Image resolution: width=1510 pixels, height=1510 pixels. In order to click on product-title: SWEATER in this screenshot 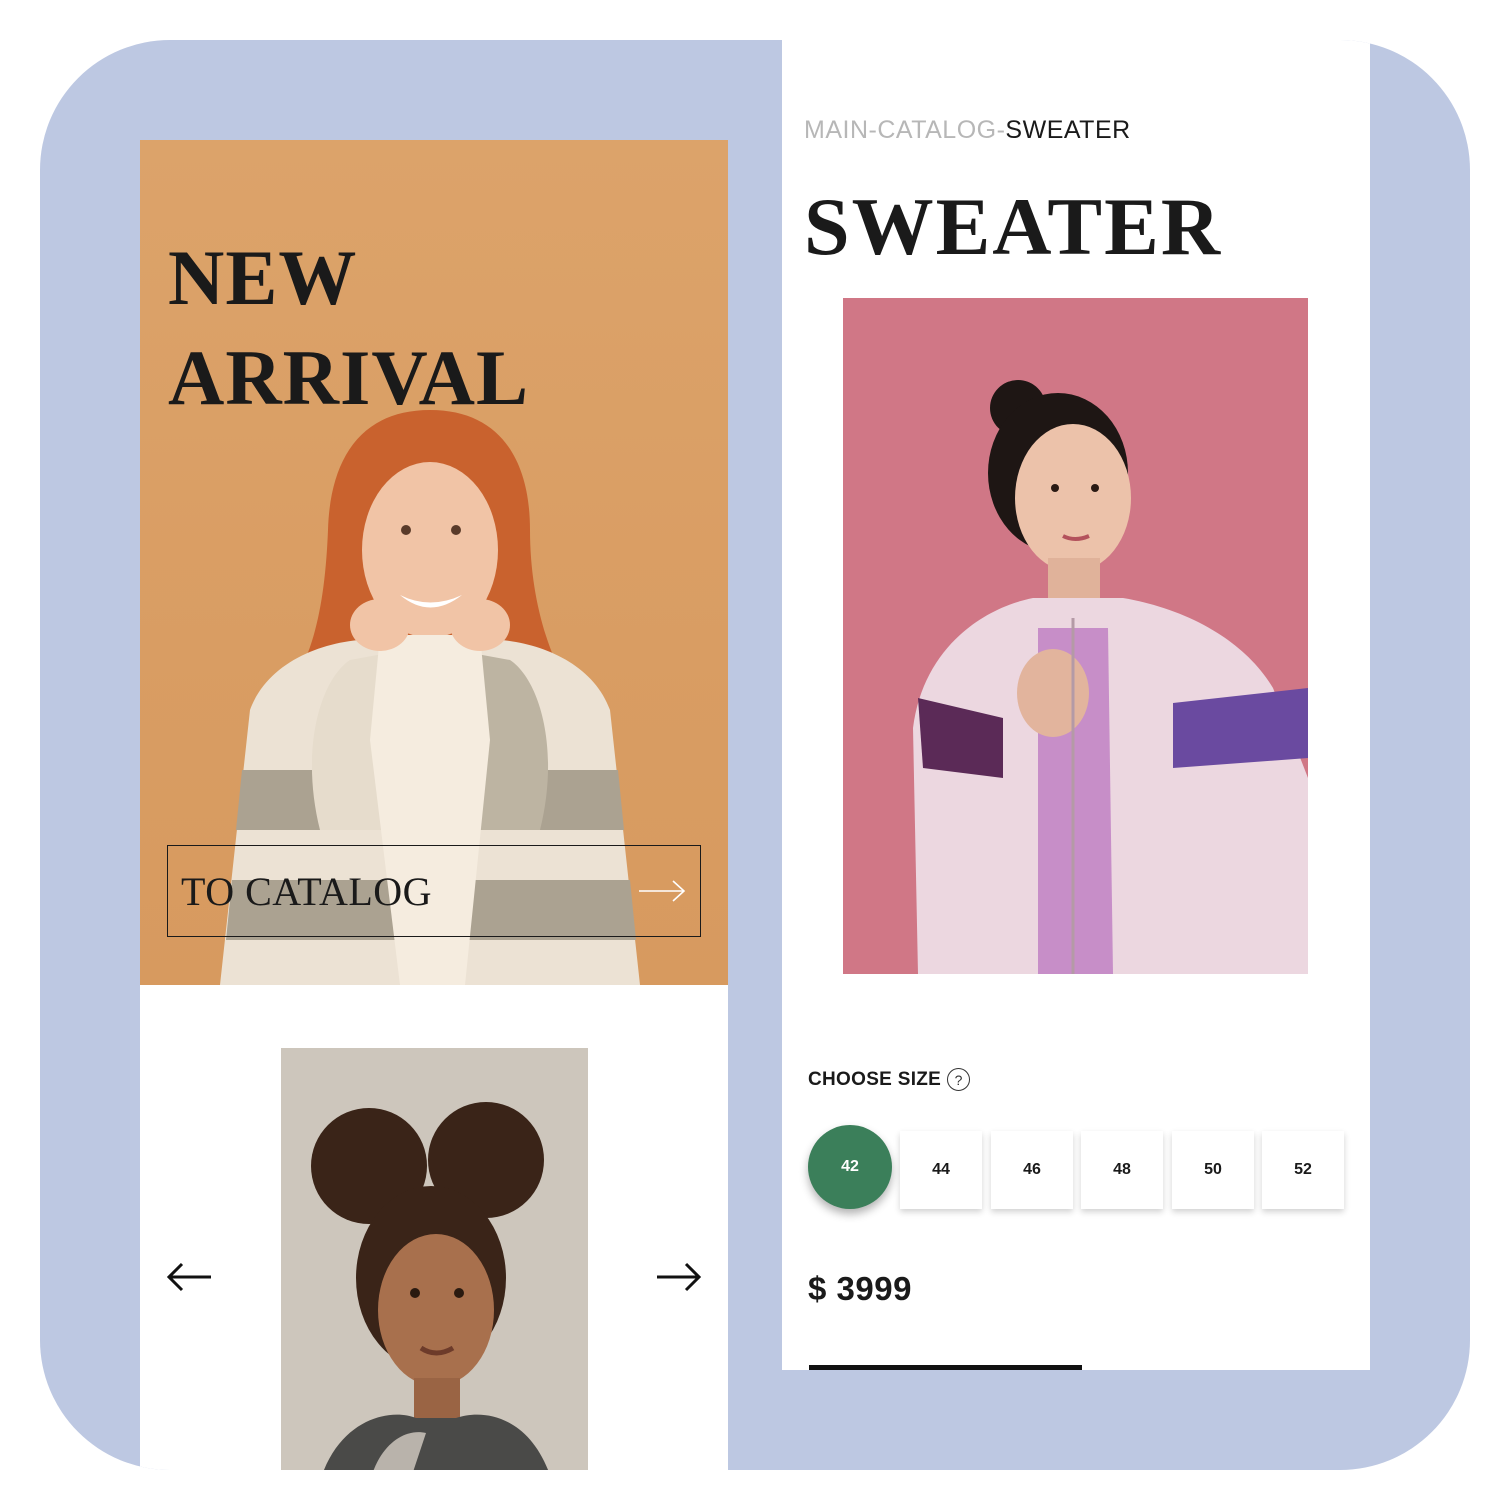, I will do `click(1013, 226)`.